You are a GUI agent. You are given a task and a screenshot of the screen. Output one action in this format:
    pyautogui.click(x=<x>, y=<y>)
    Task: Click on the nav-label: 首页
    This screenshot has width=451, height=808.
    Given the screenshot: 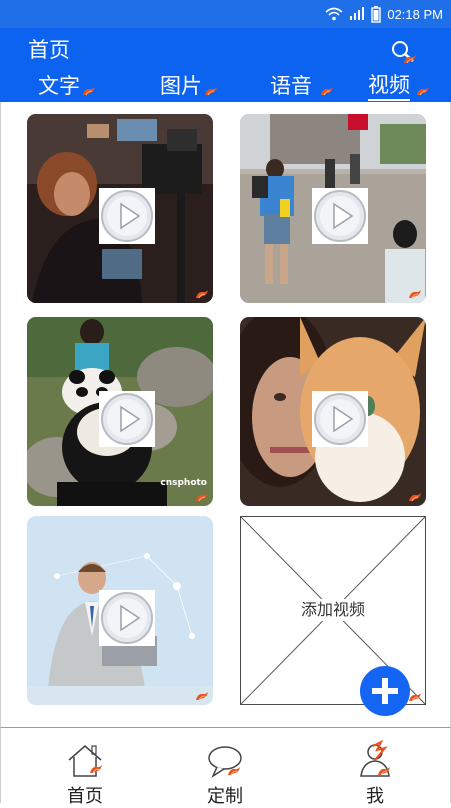 What is the action you would take?
    pyautogui.click(x=85, y=796)
    